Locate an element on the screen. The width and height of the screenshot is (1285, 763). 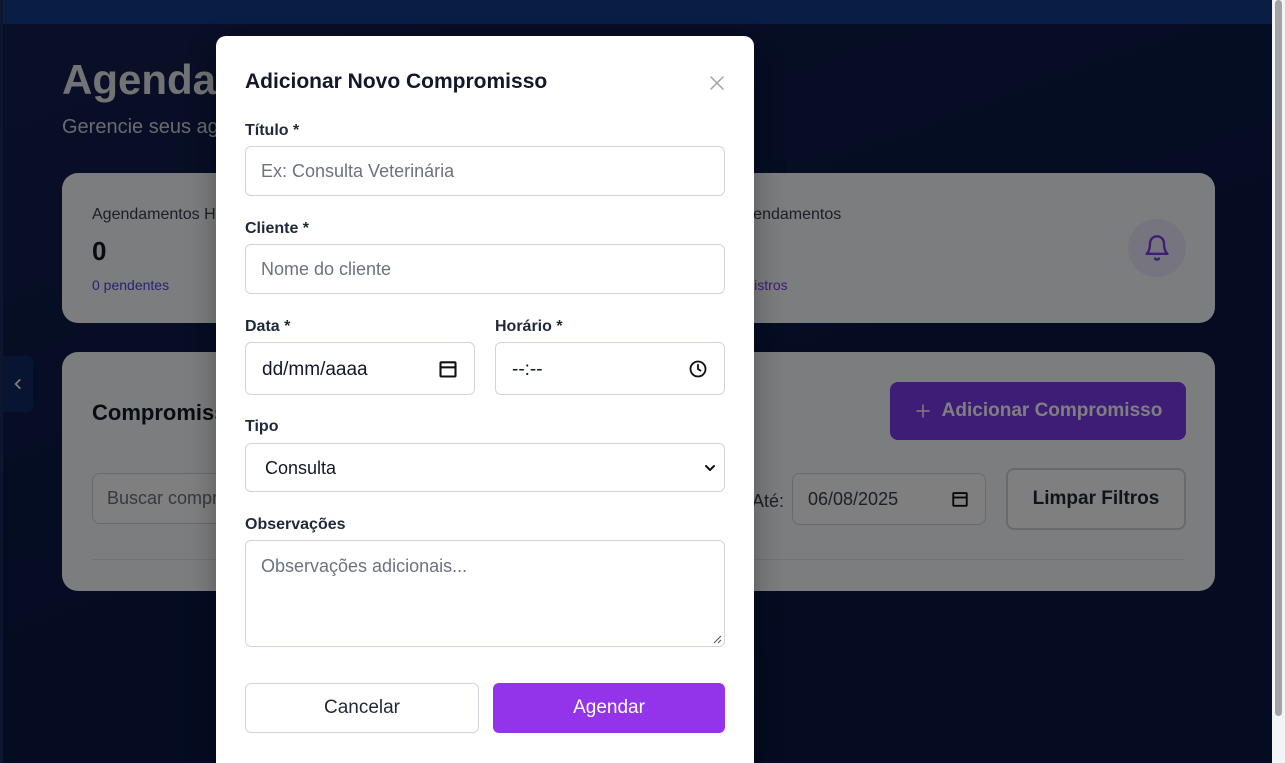
title-label: Título * is located at coordinates (272, 130).